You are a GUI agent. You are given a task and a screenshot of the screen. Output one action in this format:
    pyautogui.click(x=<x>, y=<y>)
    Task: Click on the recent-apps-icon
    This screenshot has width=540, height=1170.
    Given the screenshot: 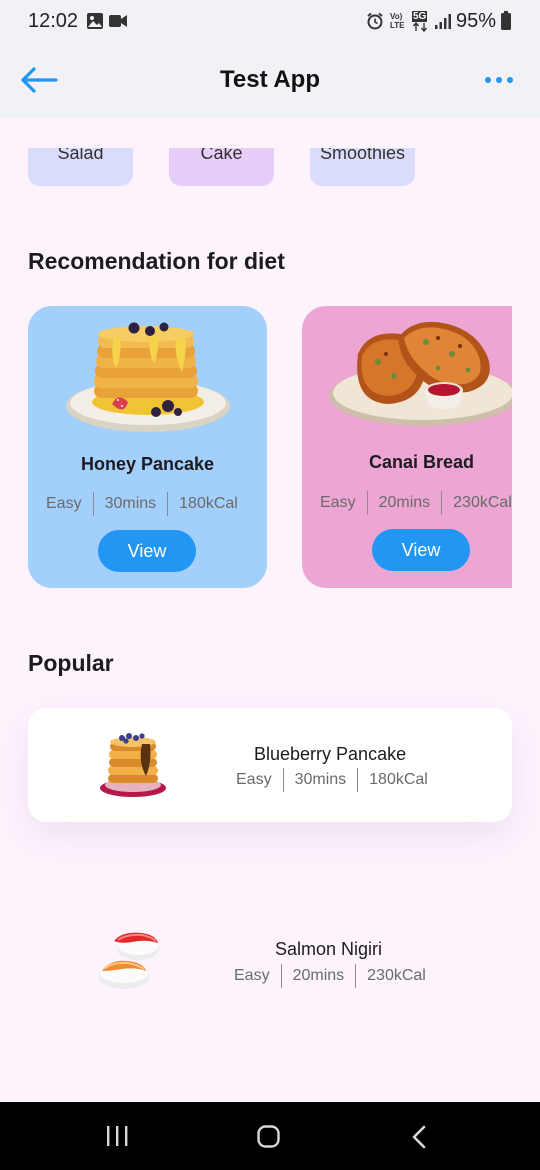 What is the action you would take?
    pyautogui.click(x=117, y=1136)
    